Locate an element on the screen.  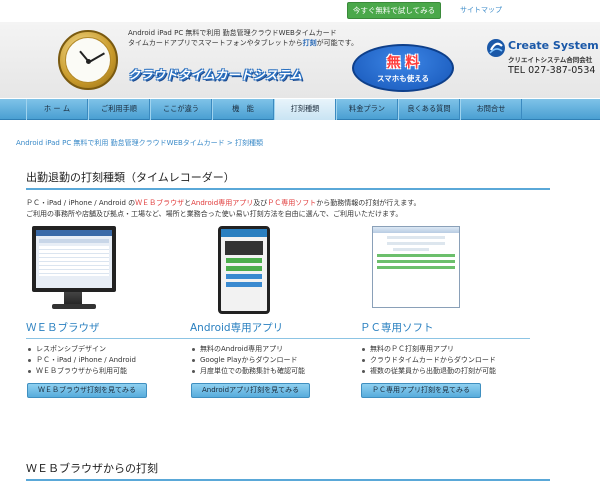
feature-title-web: ＷＥＢブラウザ is located at coordinates (111, 329).